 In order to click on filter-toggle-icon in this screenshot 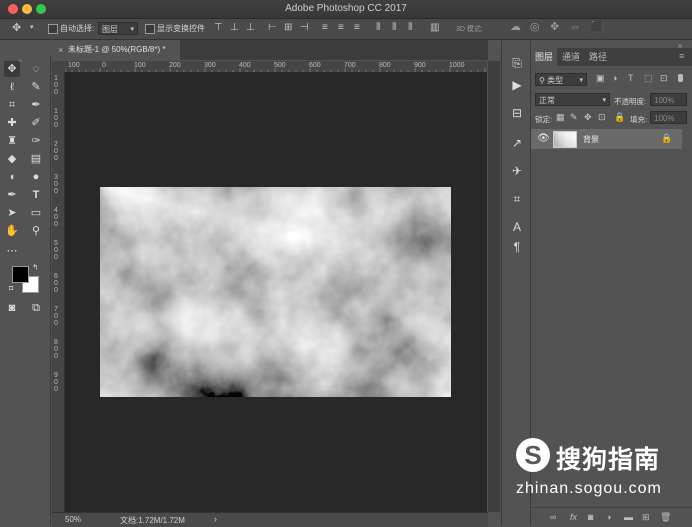, I will do `click(680, 78)`.